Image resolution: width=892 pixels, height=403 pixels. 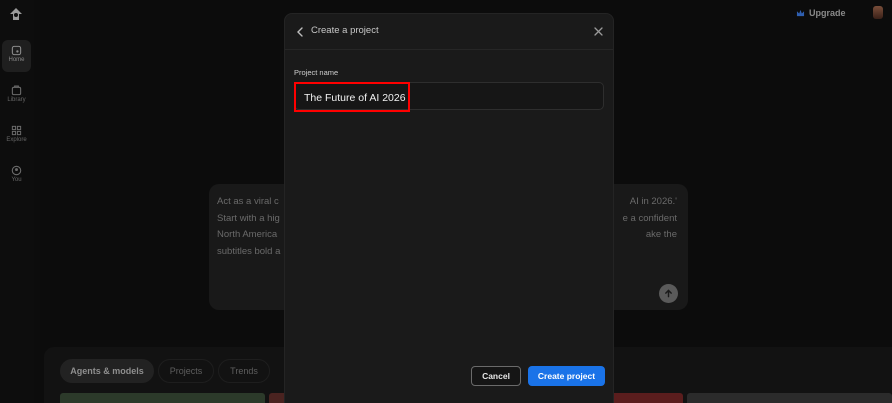 What do you see at coordinates (345, 30) in the screenshot?
I see `dialog-title: Create a project` at bounding box center [345, 30].